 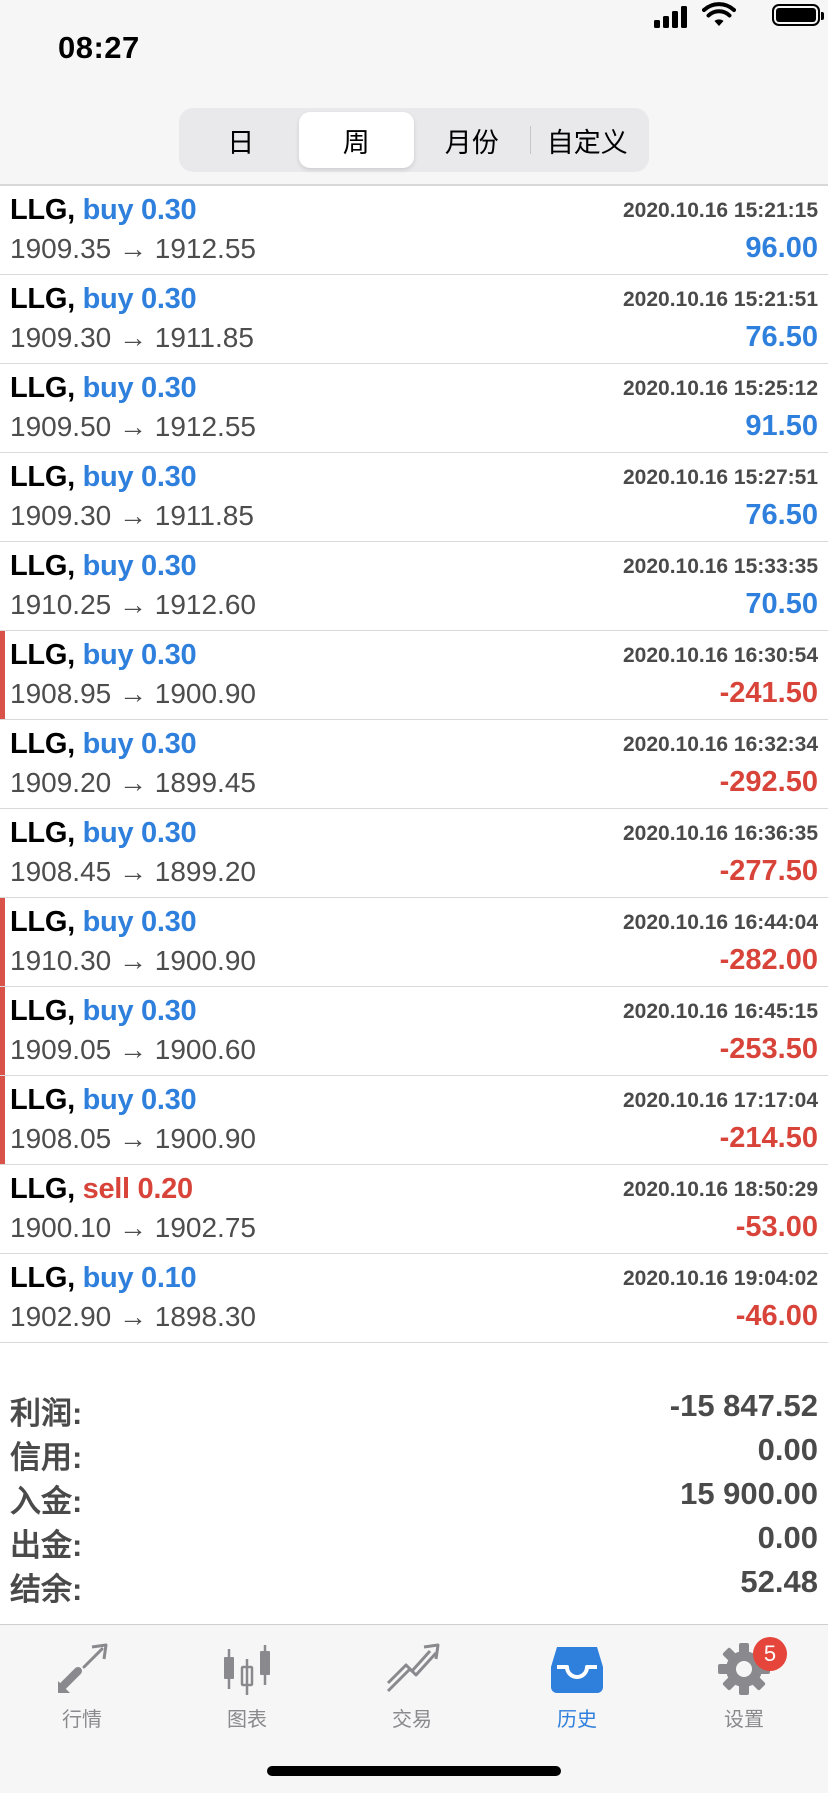 What do you see at coordinates (719, 14) in the screenshot?
I see `wifi-icon` at bounding box center [719, 14].